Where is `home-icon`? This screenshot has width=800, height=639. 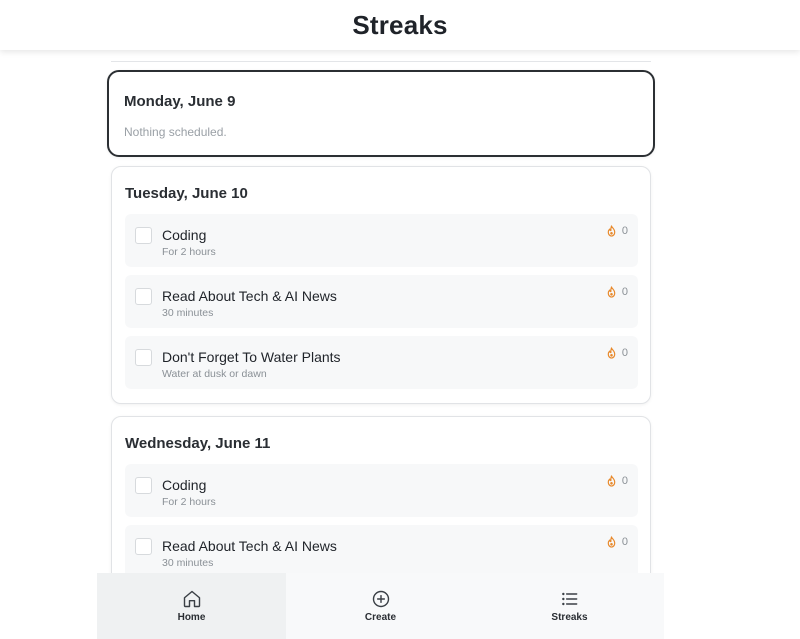 home-icon is located at coordinates (191, 599).